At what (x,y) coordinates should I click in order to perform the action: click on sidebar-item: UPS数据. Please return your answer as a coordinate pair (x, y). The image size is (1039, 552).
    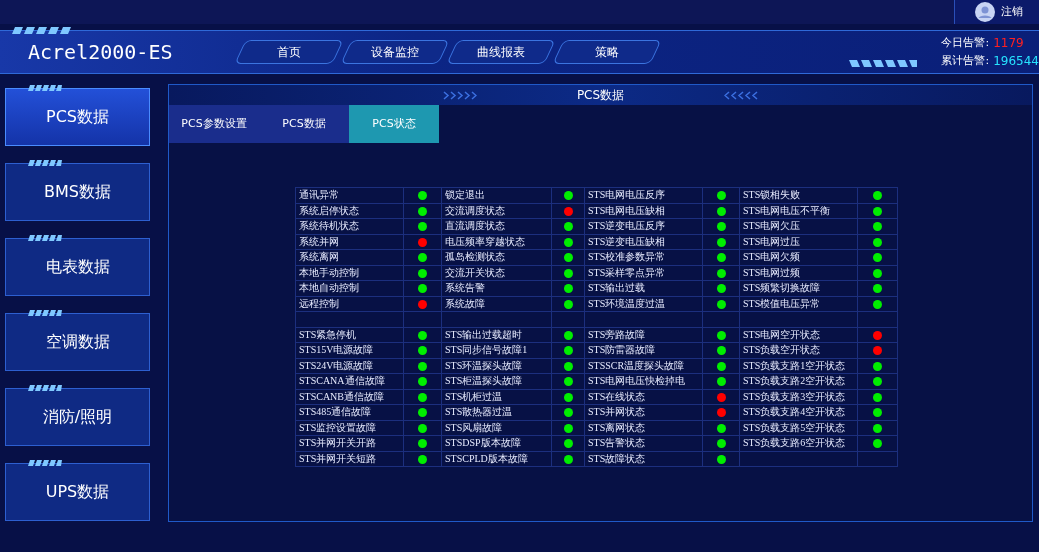
    Looking at the image, I should click on (77, 492).